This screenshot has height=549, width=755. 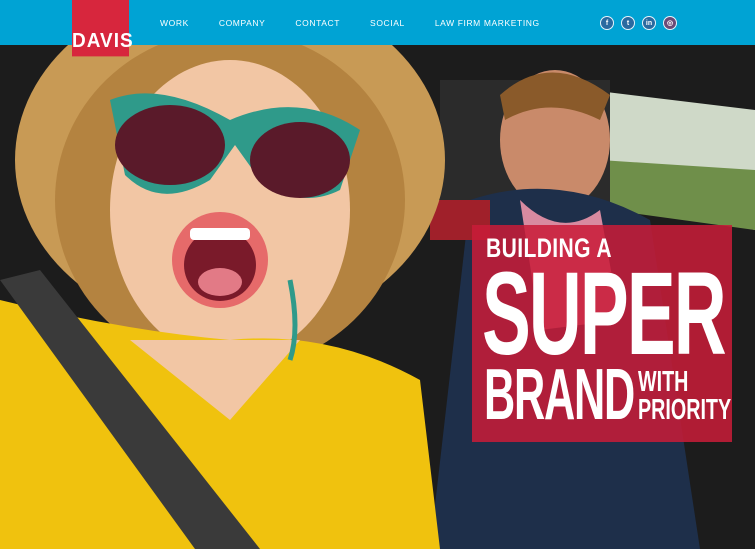 What do you see at coordinates (663, 382) in the screenshot?
I see `headline-with: WITH` at bounding box center [663, 382].